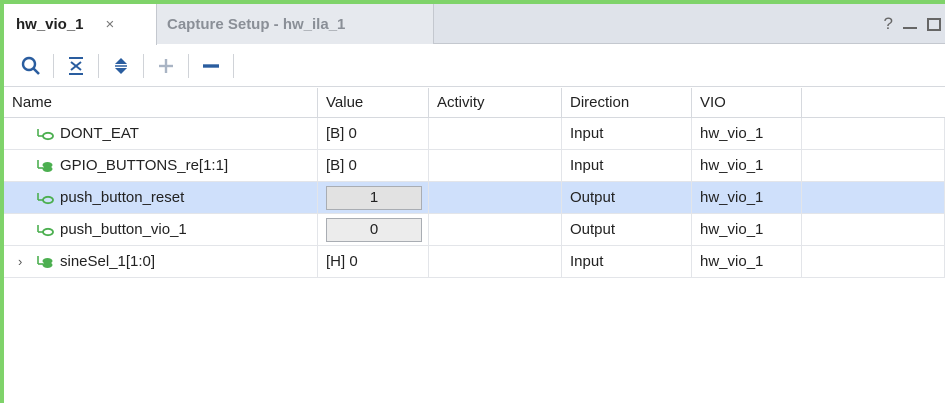 The image size is (945, 403). I want to click on table-row: push_button_reset 1 Output hw_vio_1, so click(474, 198).